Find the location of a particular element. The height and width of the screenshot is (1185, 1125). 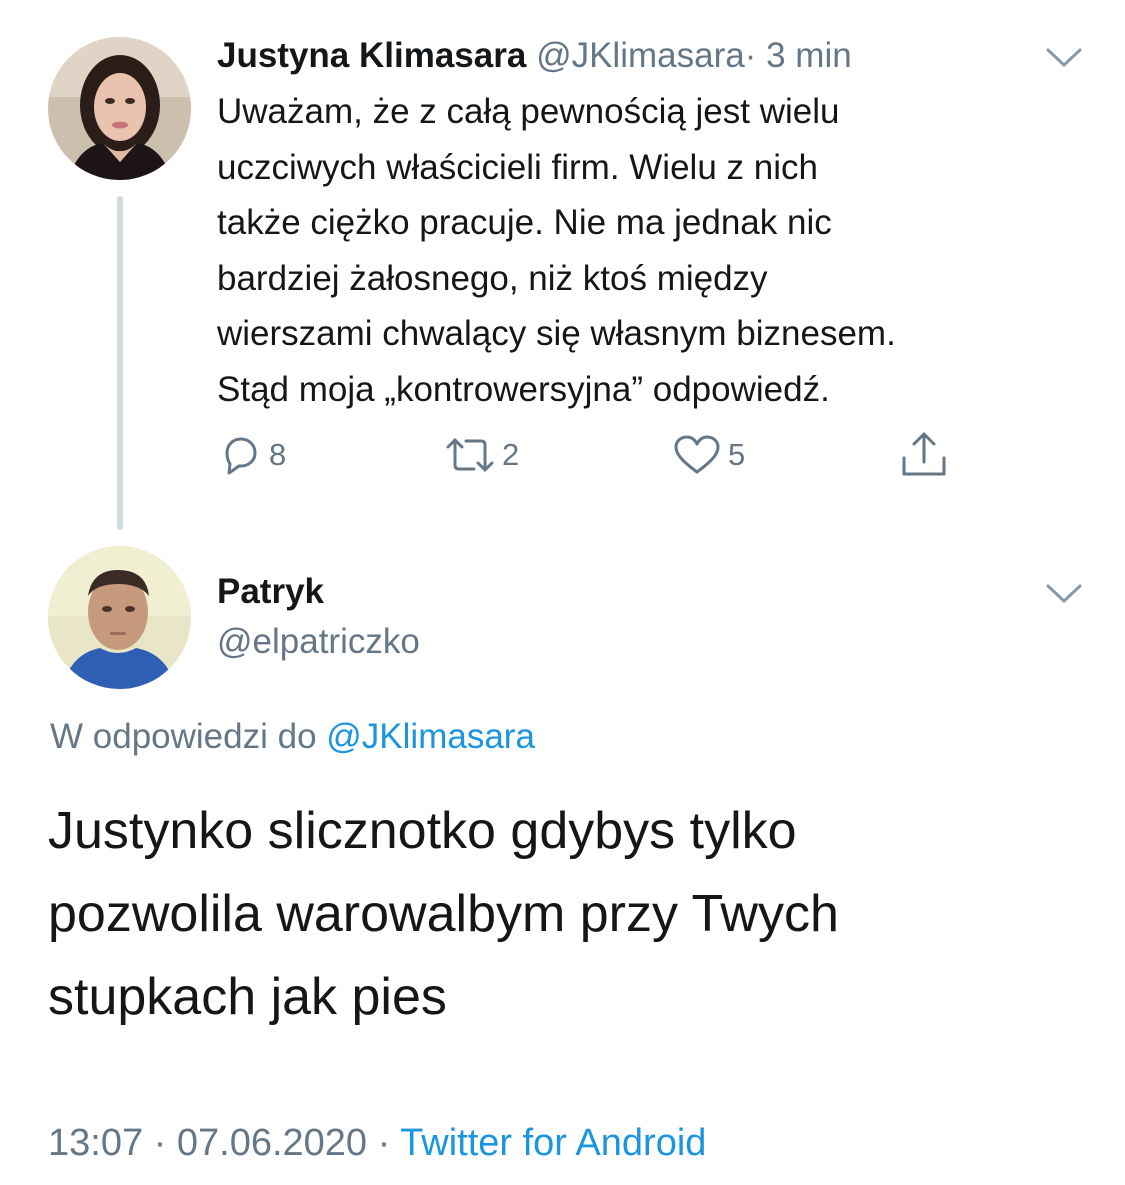

text-line: stupkach jak pies is located at coordinates (247, 997).